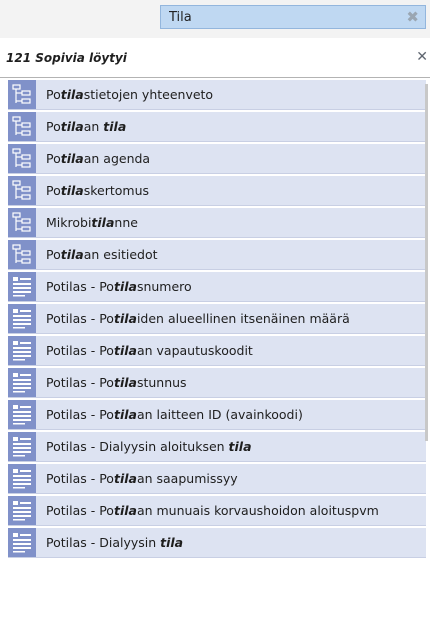  I want to click on list-item-label: Potilaan esitiedot, so click(102, 254).